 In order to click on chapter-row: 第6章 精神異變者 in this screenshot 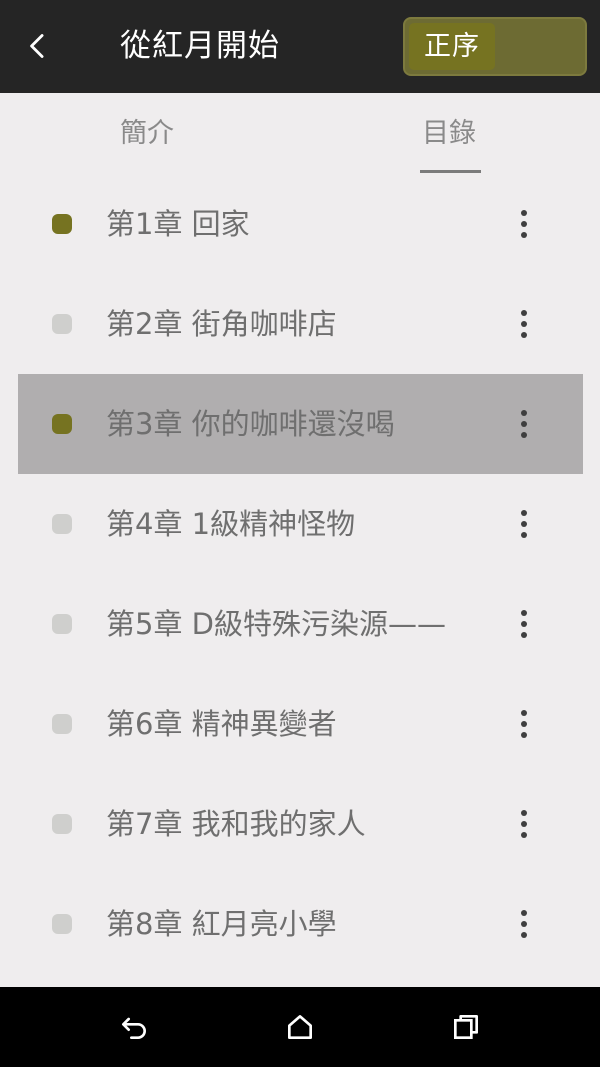, I will do `click(300, 724)`.